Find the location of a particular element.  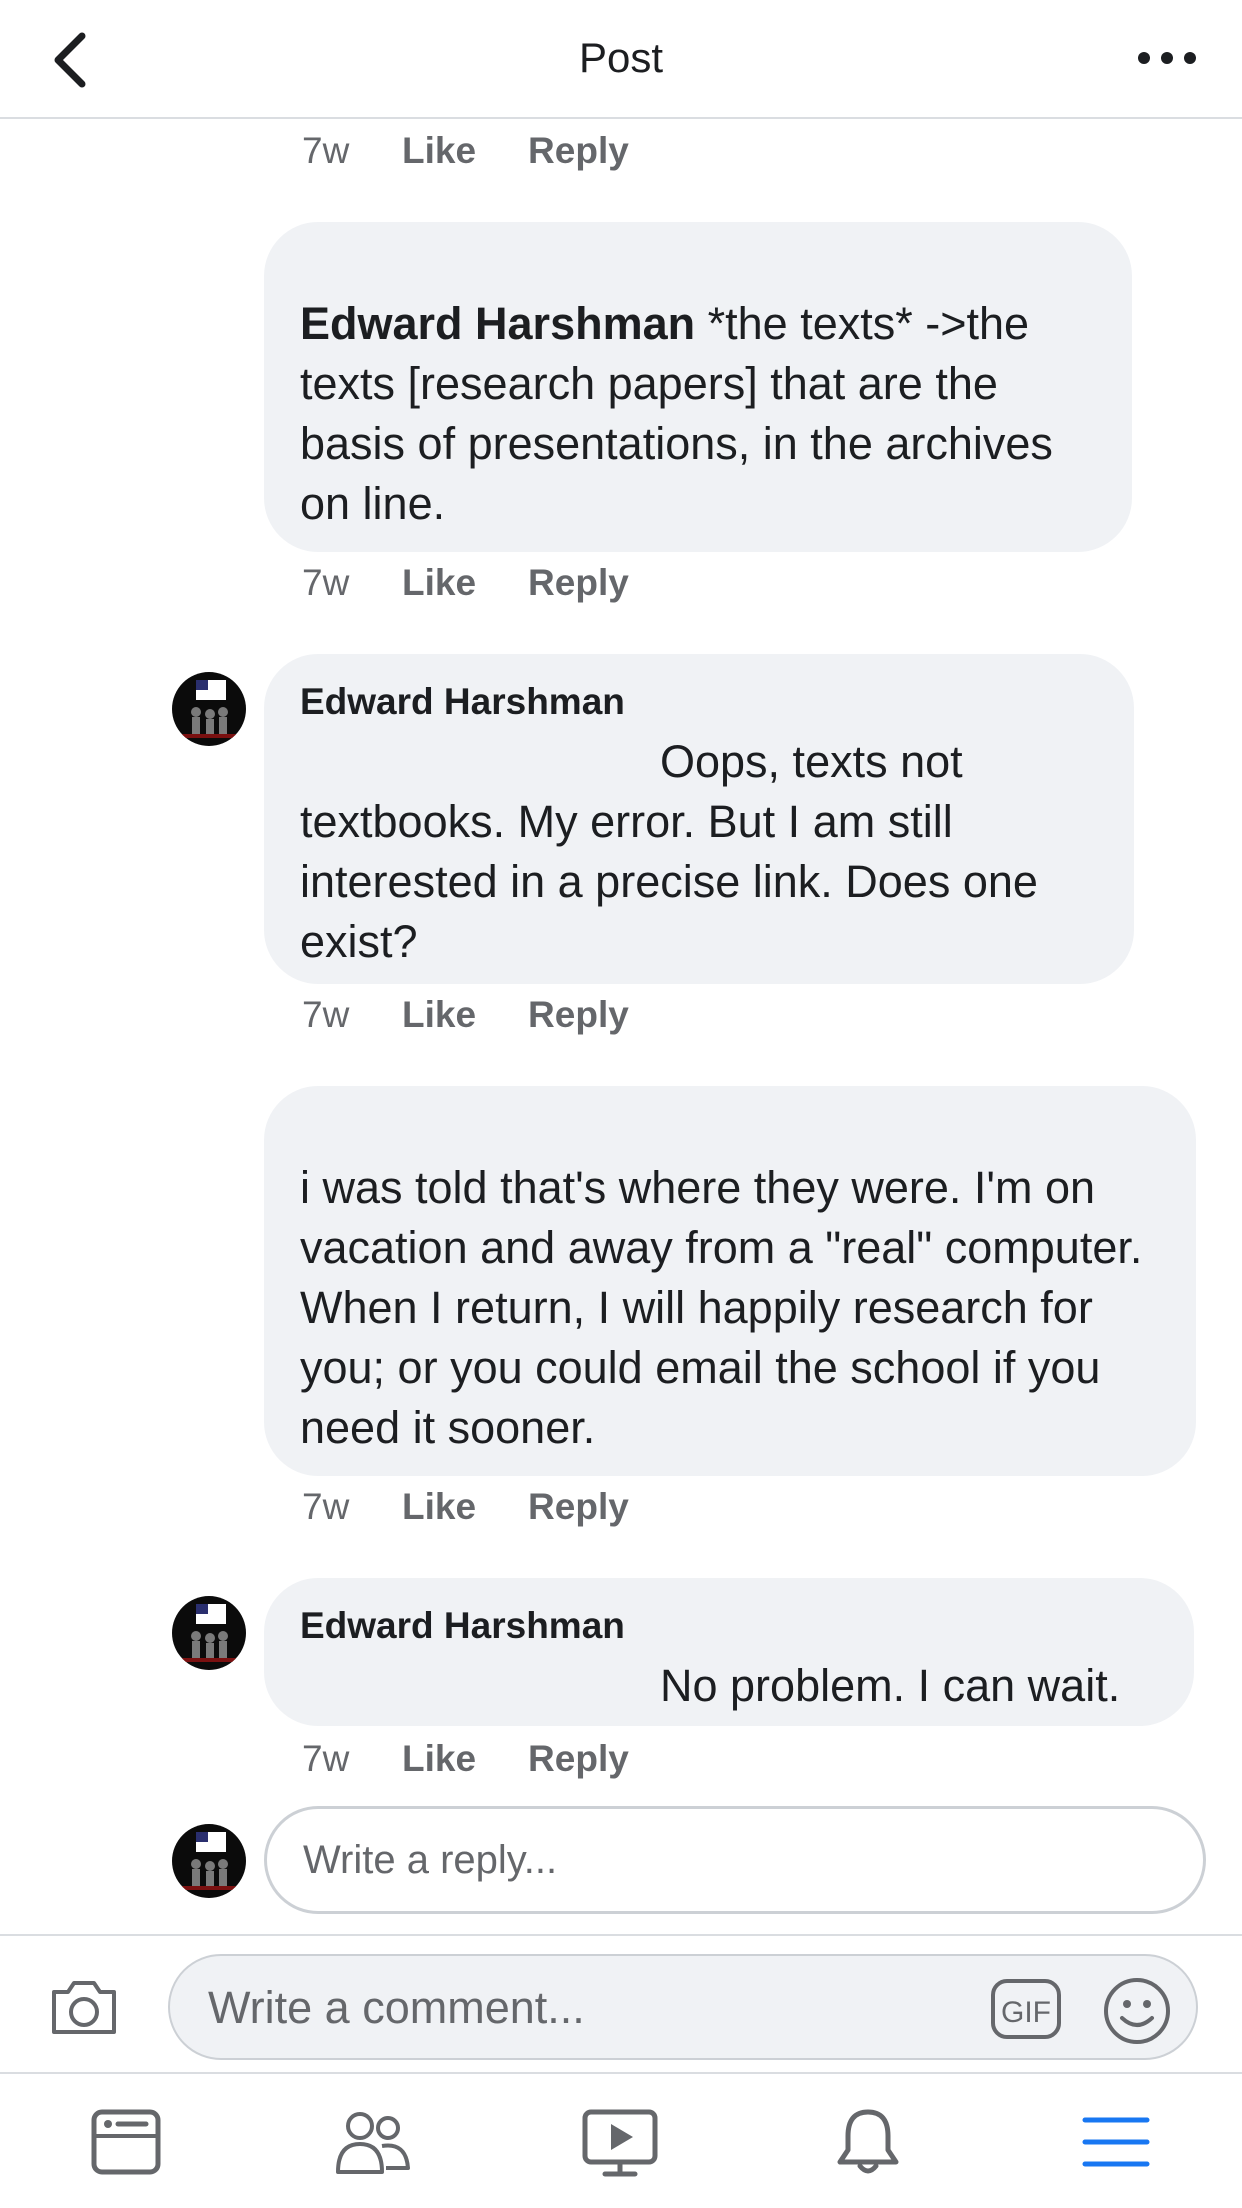

nav-notifications is located at coordinates (868, 2142).